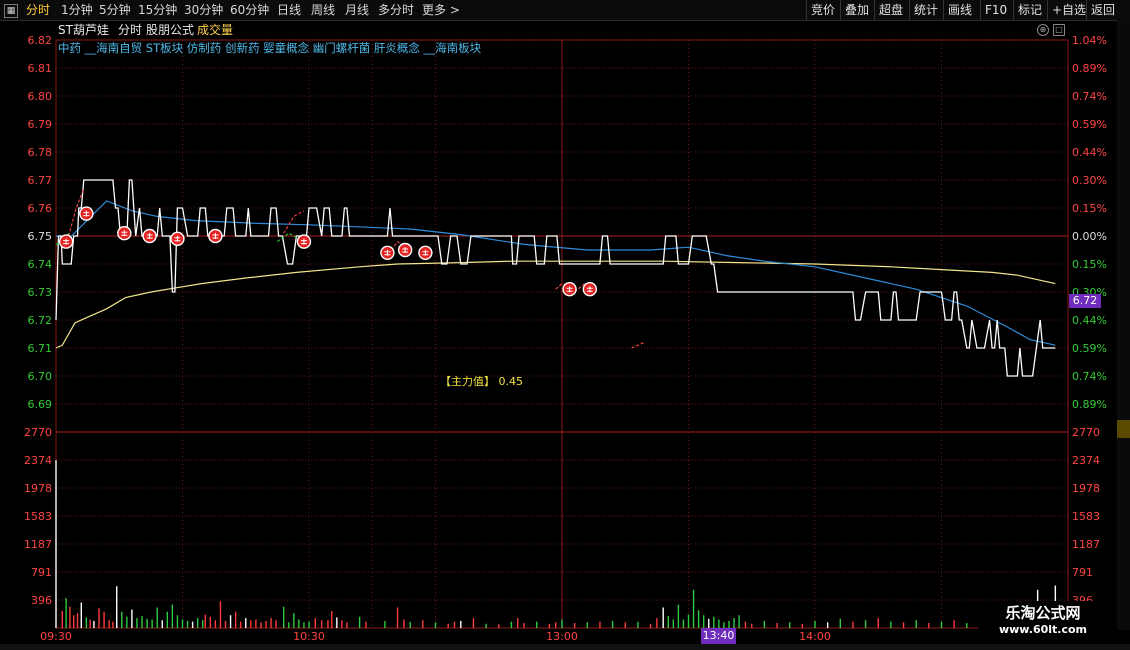  Describe the element at coordinates (1085, 301) in the screenshot. I see `current-price-tag: 6.72` at that location.